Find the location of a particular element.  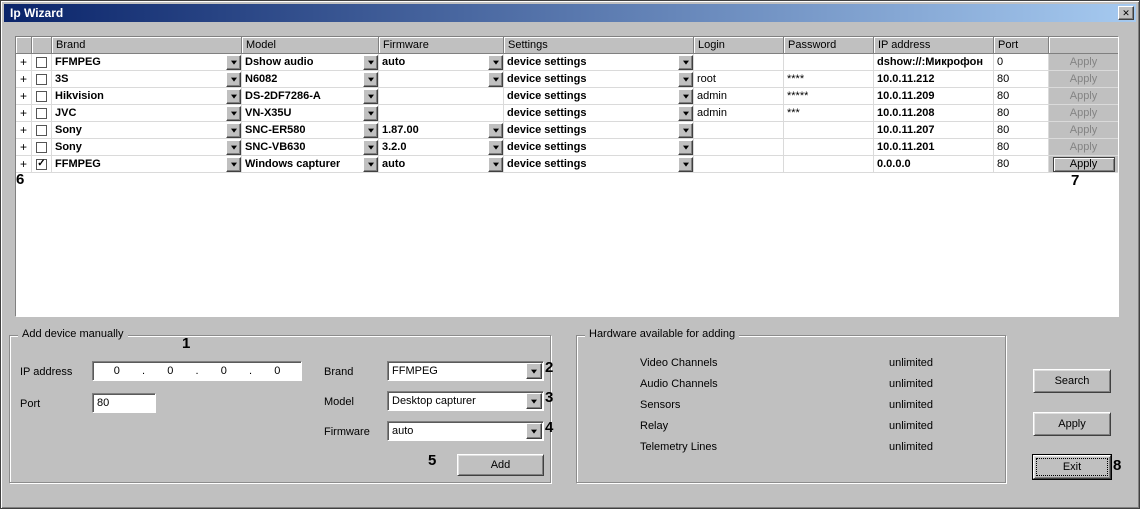

add-button: Add is located at coordinates (500, 465).